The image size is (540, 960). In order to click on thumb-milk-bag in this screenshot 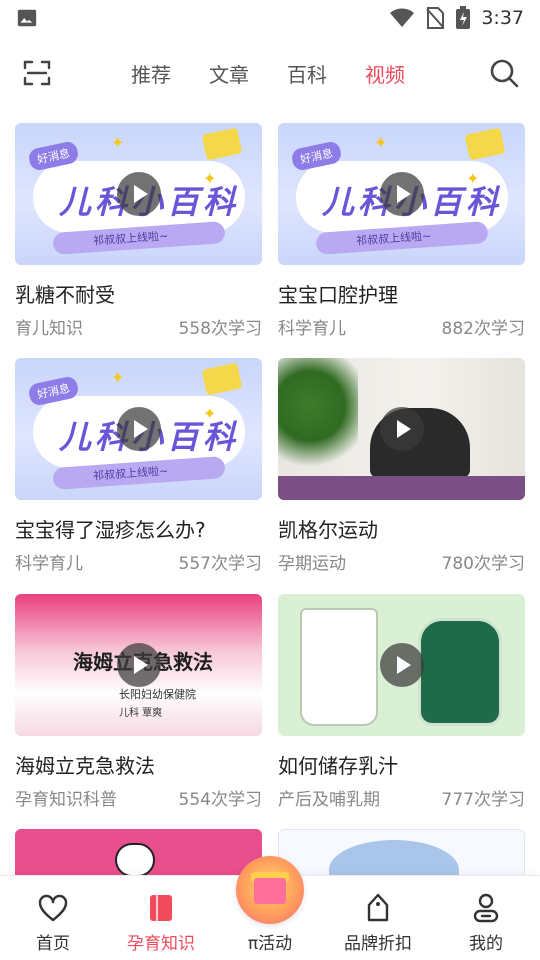, I will do `click(339, 667)`.